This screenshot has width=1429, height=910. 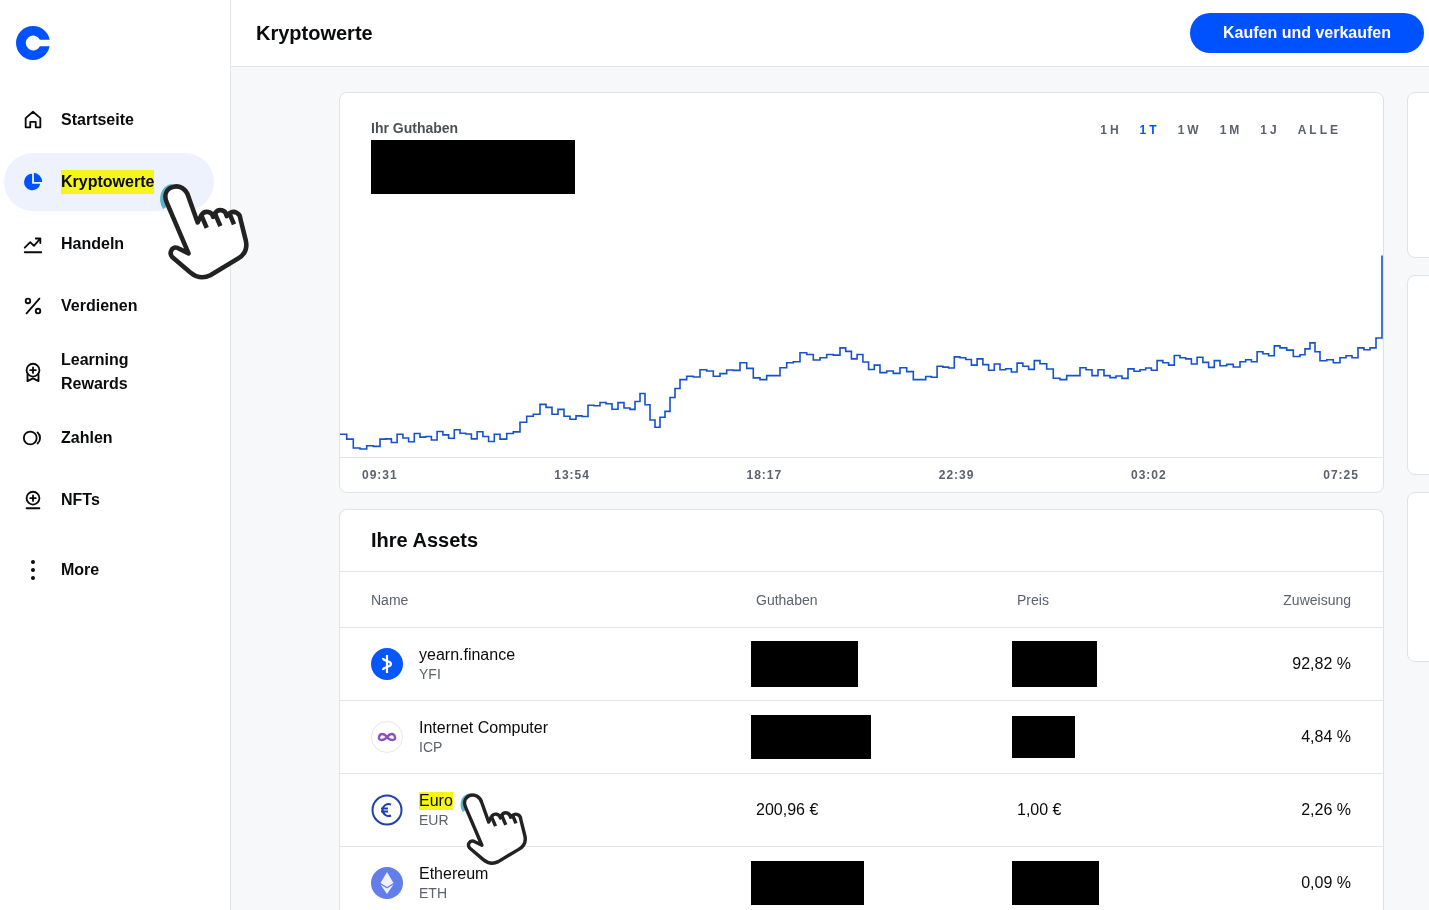 I want to click on infinity-icon, so click(x=387, y=737).